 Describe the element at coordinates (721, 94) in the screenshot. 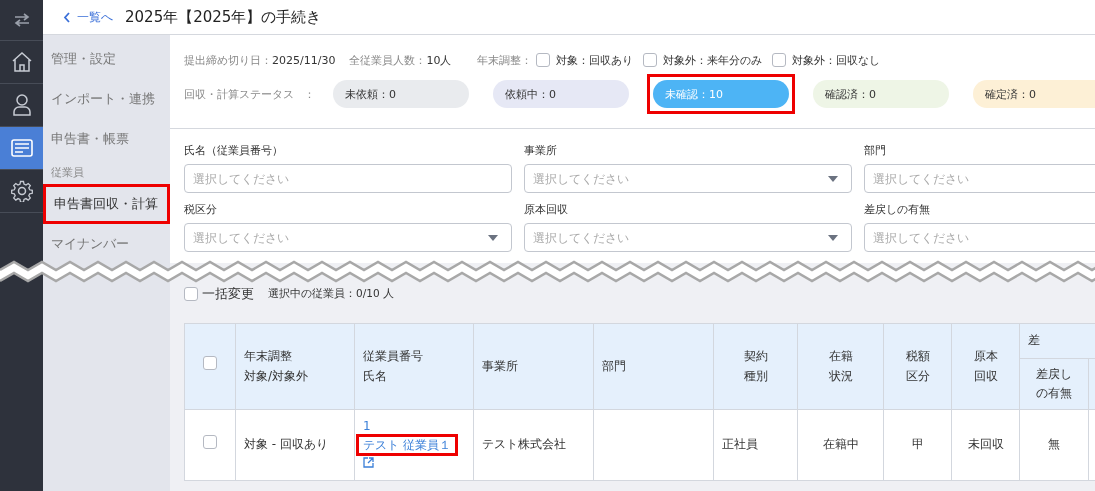

I see `status-pill: 未確認：10` at that location.